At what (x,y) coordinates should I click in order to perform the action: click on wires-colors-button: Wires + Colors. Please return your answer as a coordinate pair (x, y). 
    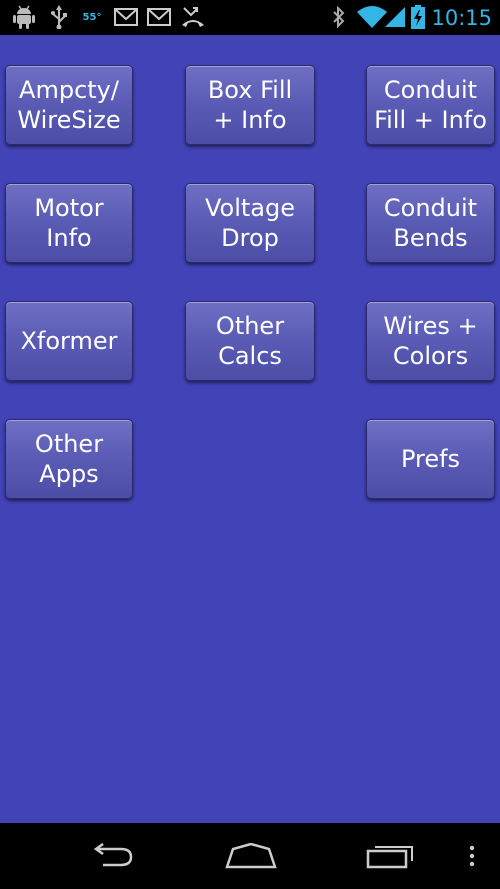
    Looking at the image, I should click on (430, 341).